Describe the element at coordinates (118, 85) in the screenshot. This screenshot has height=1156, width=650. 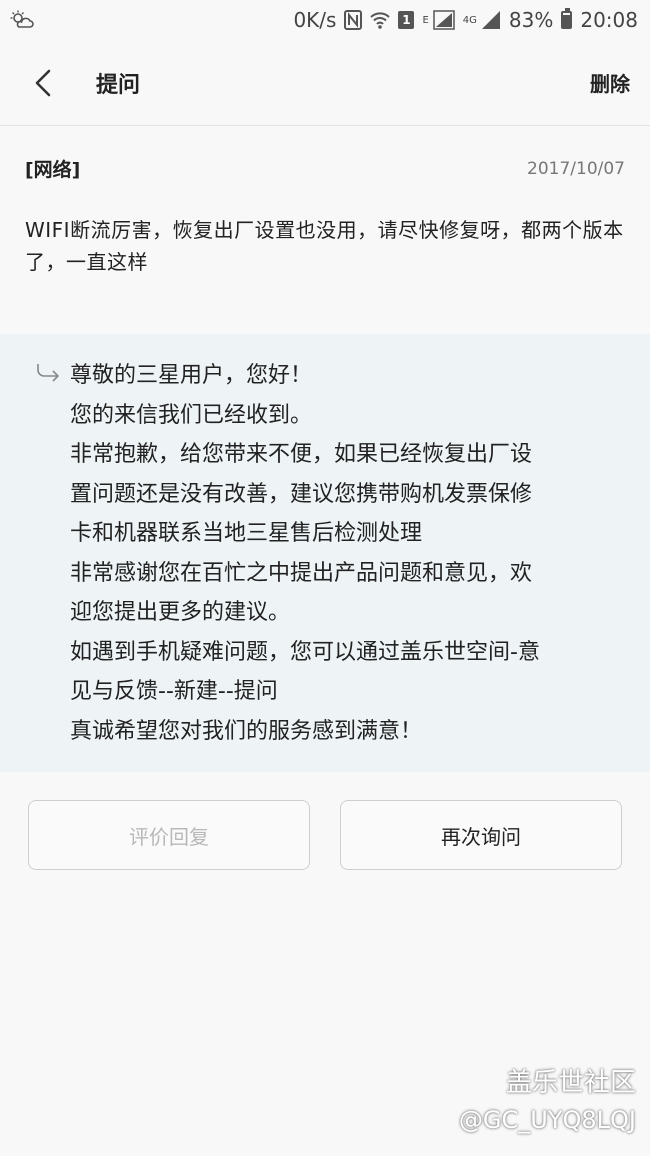
I see `page-title: 提问` at that location.